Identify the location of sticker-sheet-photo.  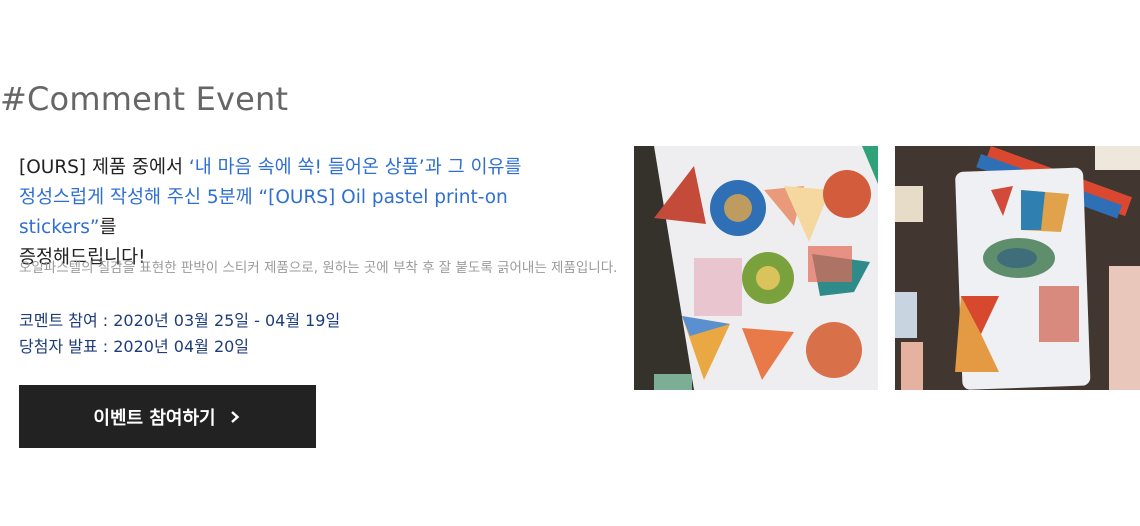
(756, 268).